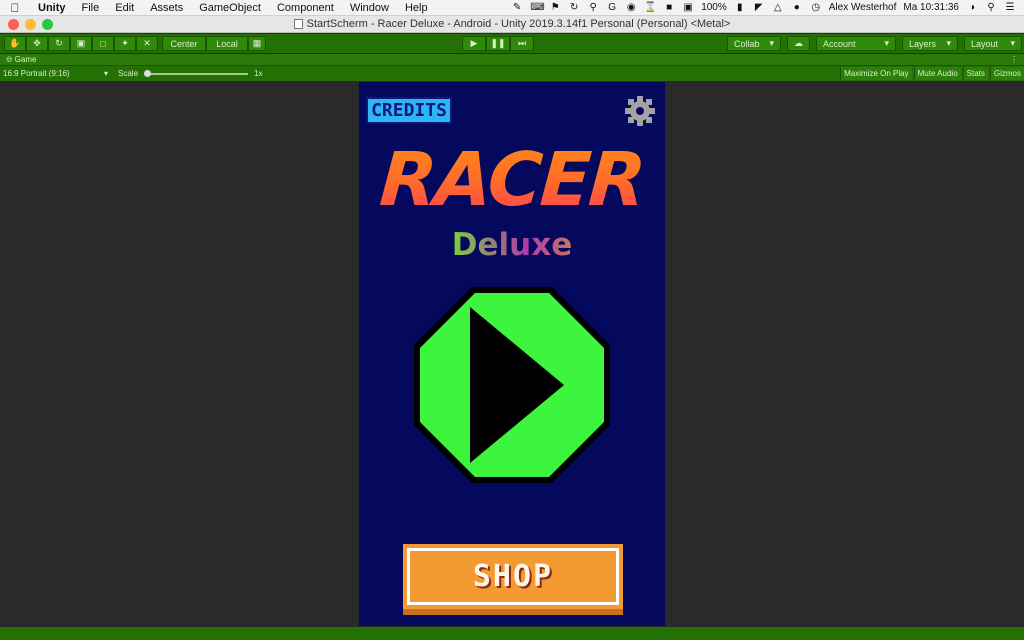 This screenshot has width=1024, height=640. Describe the element at coordinates (746, 43) in the screenshot. I see `collab-label: Collab` at that location.